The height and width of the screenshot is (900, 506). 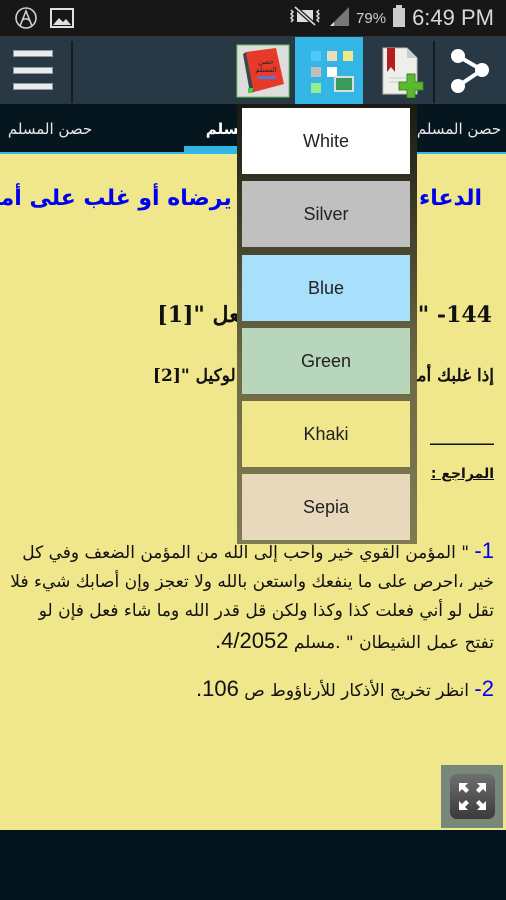 I want to click on color-option-khaki: Khaki, so click(x=326, y=434).